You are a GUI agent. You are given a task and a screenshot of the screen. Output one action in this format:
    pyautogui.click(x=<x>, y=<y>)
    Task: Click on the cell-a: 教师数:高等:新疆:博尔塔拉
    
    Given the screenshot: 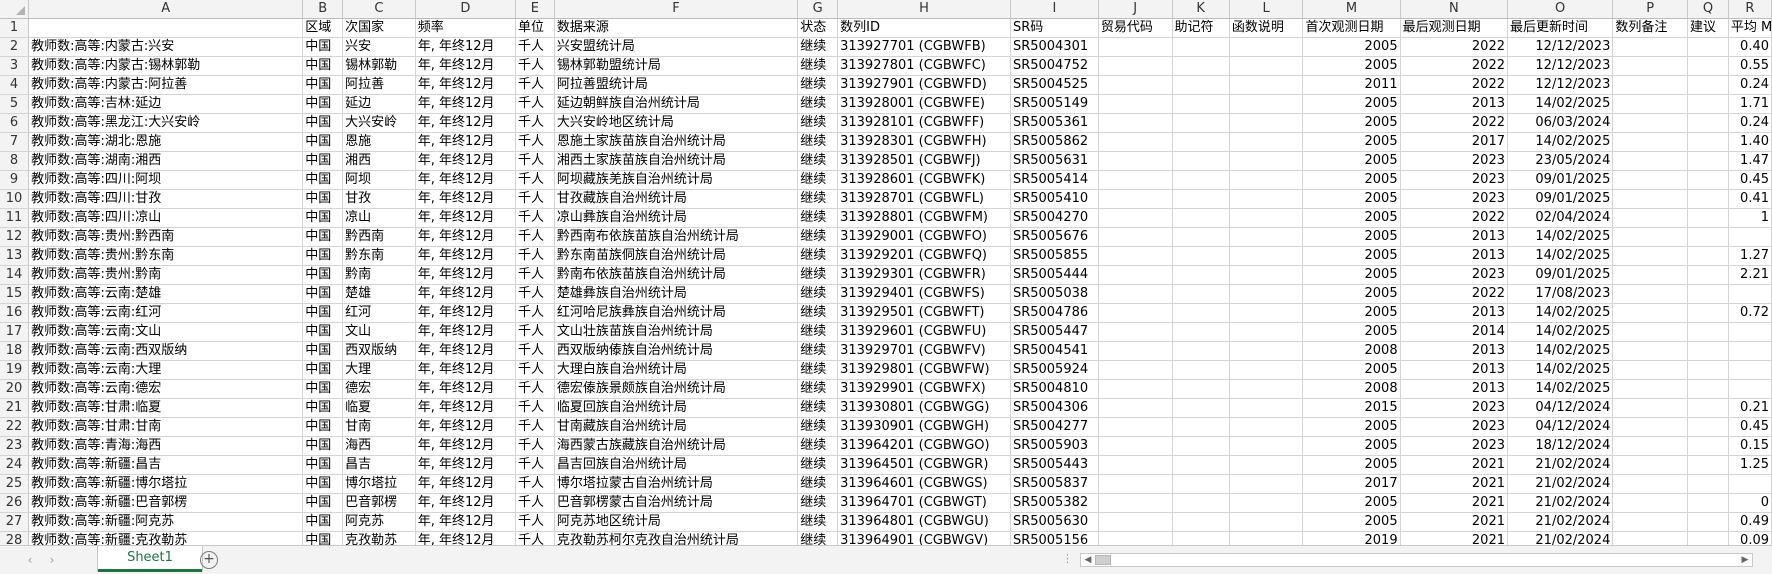 What is the action you would take?
    pyautogui.click(x=166, y=484)
    